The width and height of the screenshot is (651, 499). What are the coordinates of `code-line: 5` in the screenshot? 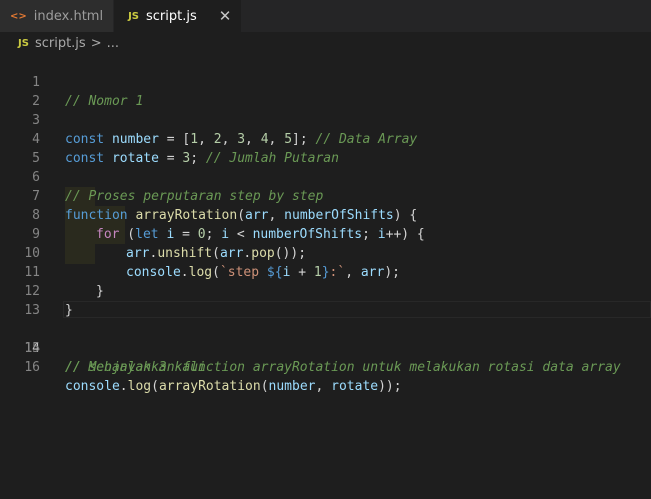 It's located at (325, 148).